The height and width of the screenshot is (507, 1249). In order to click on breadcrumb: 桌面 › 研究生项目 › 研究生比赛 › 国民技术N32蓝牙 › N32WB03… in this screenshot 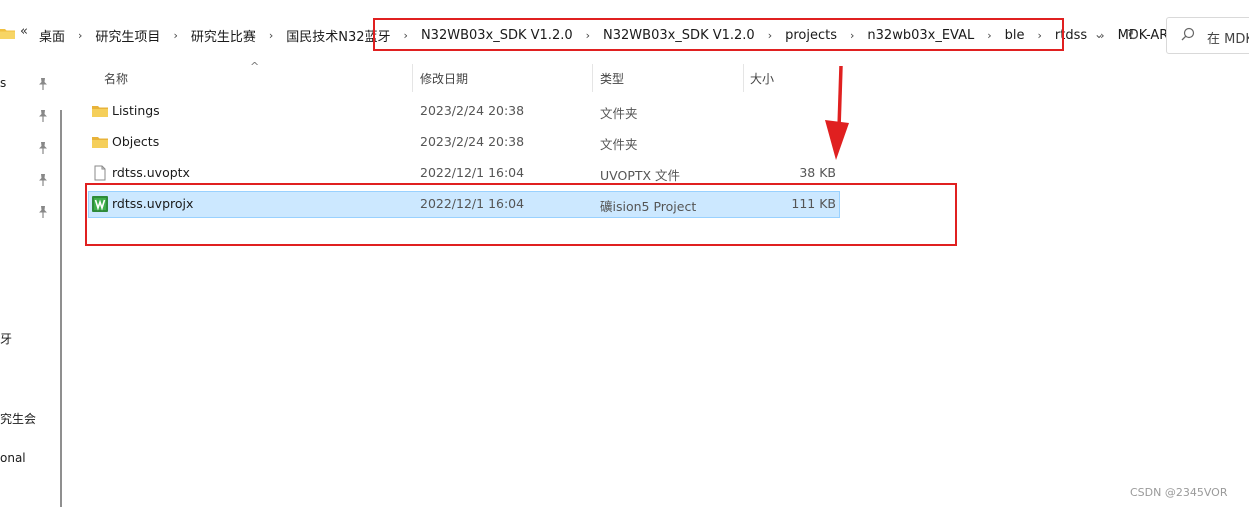, I will do `click(609, 35)`.